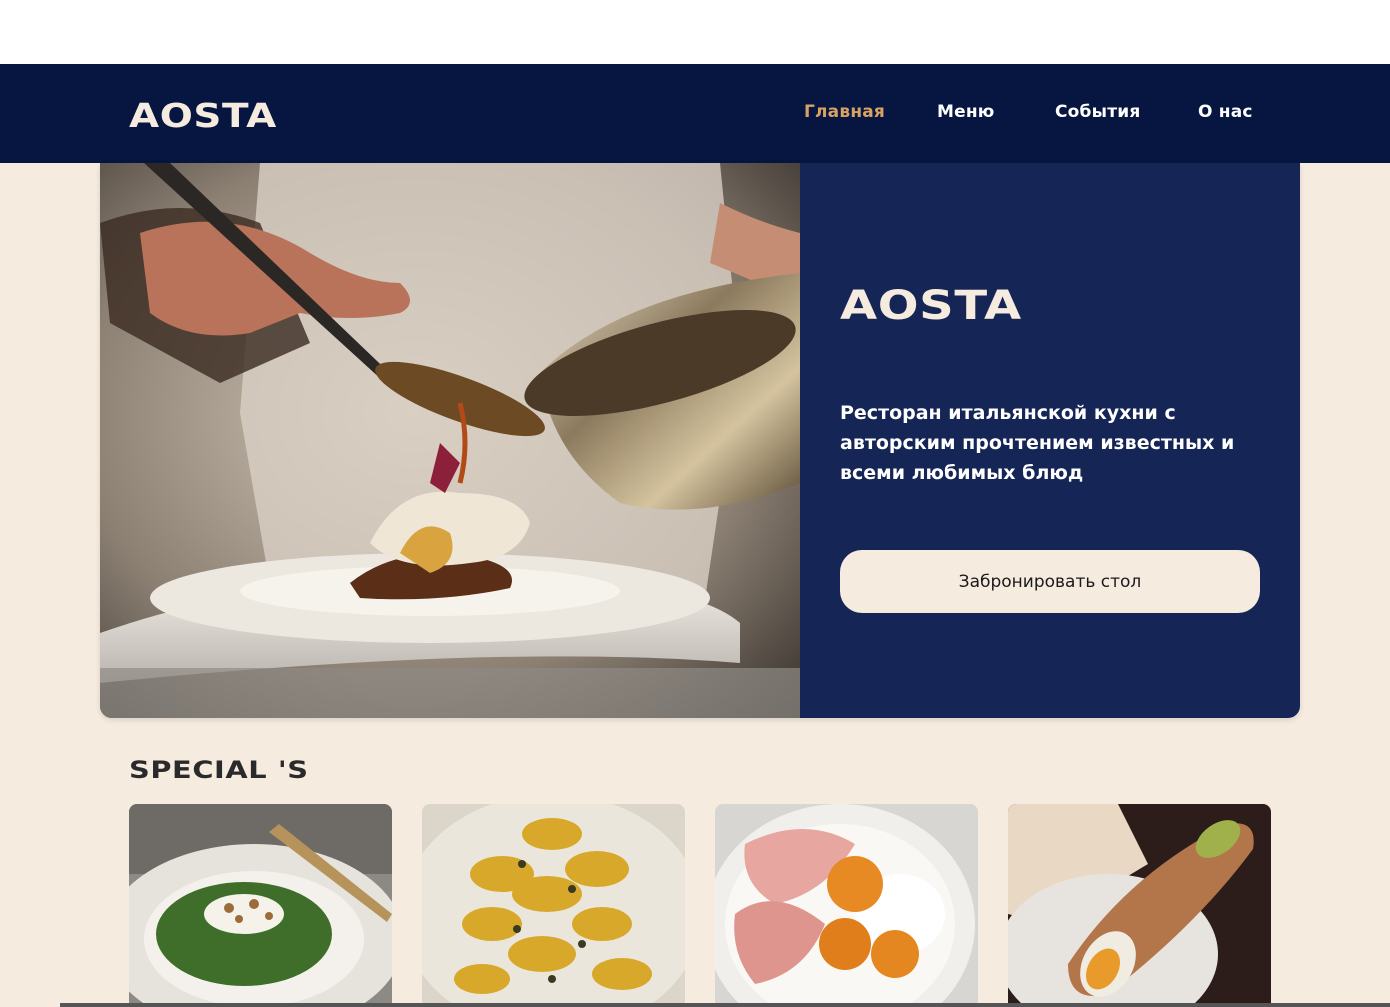 The height and width of the screenshot is (1007, 1390). What do you see at coordinates (219, 770) in the screenshot?
I see `specials-heading: SPECIAL 'S` at bounding box center [219, 770].